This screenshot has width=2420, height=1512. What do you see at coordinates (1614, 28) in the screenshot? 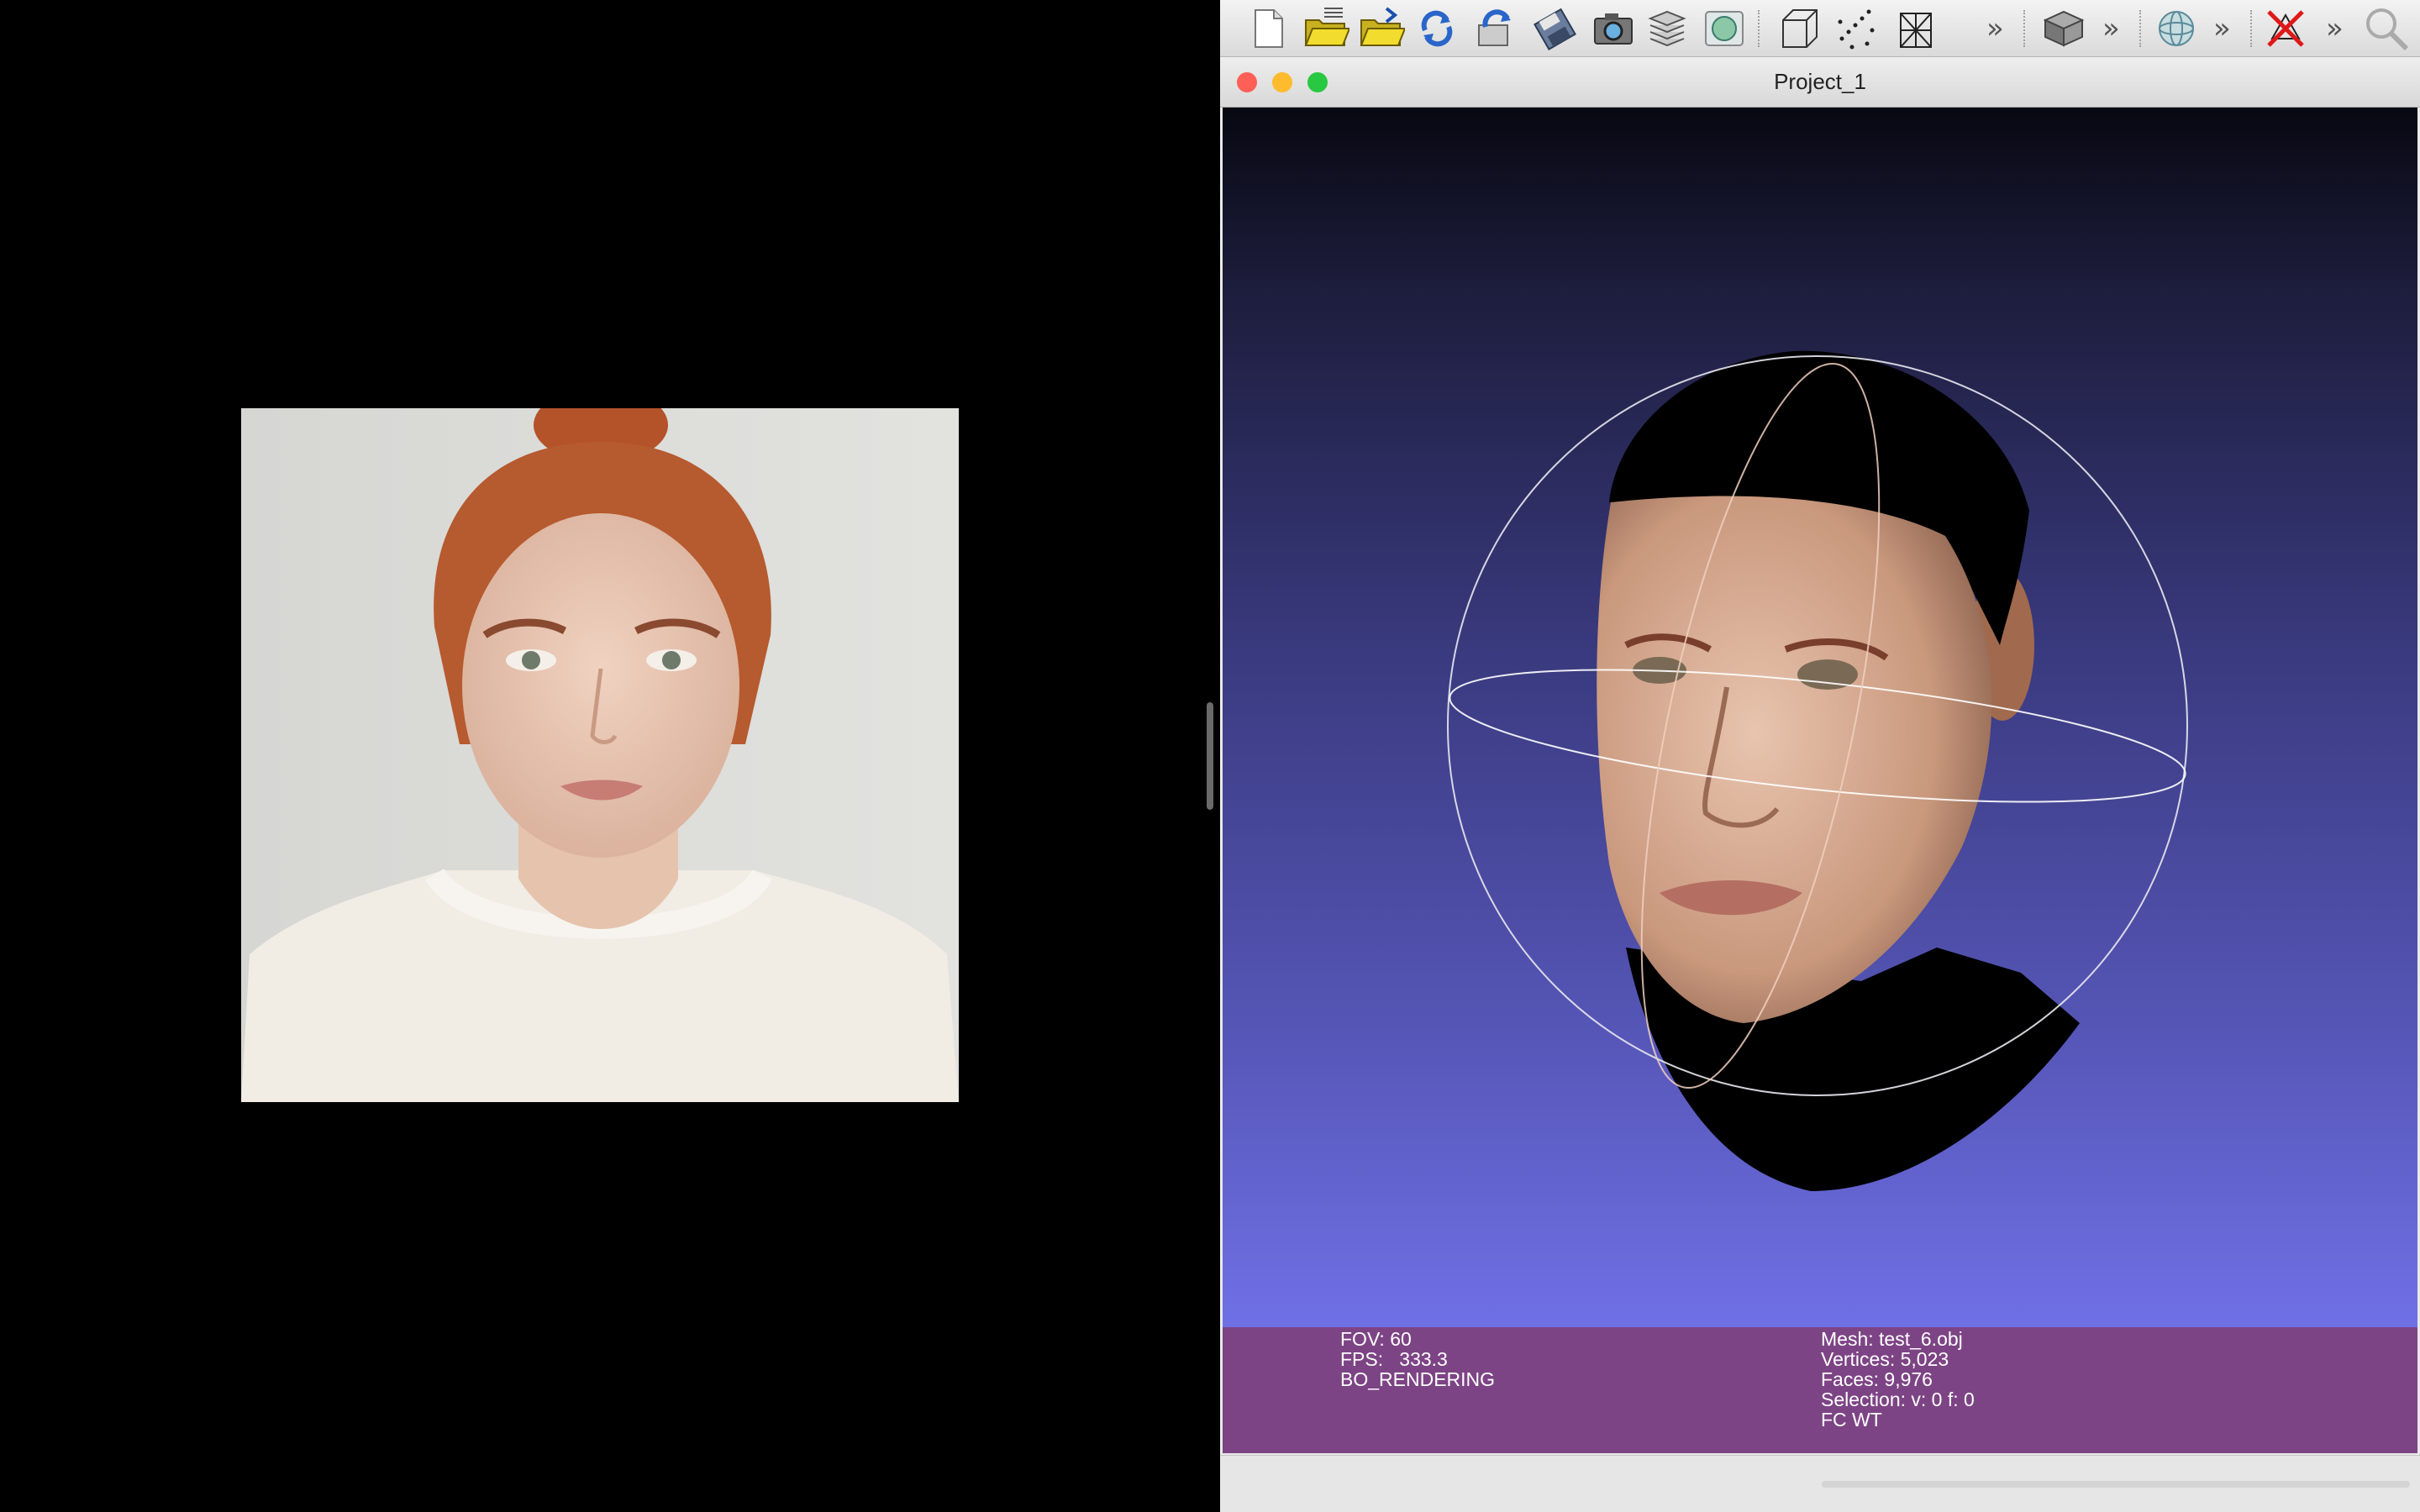
I see `snapshot-icon` at bounding box center [1614, 28].